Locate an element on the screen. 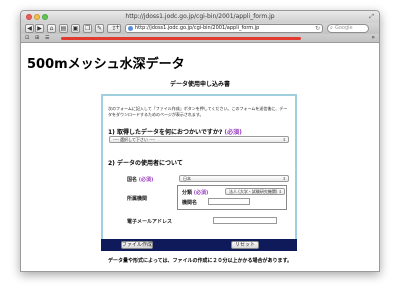  organization-name-label: 機関名 is located at coordinates (190, 203).